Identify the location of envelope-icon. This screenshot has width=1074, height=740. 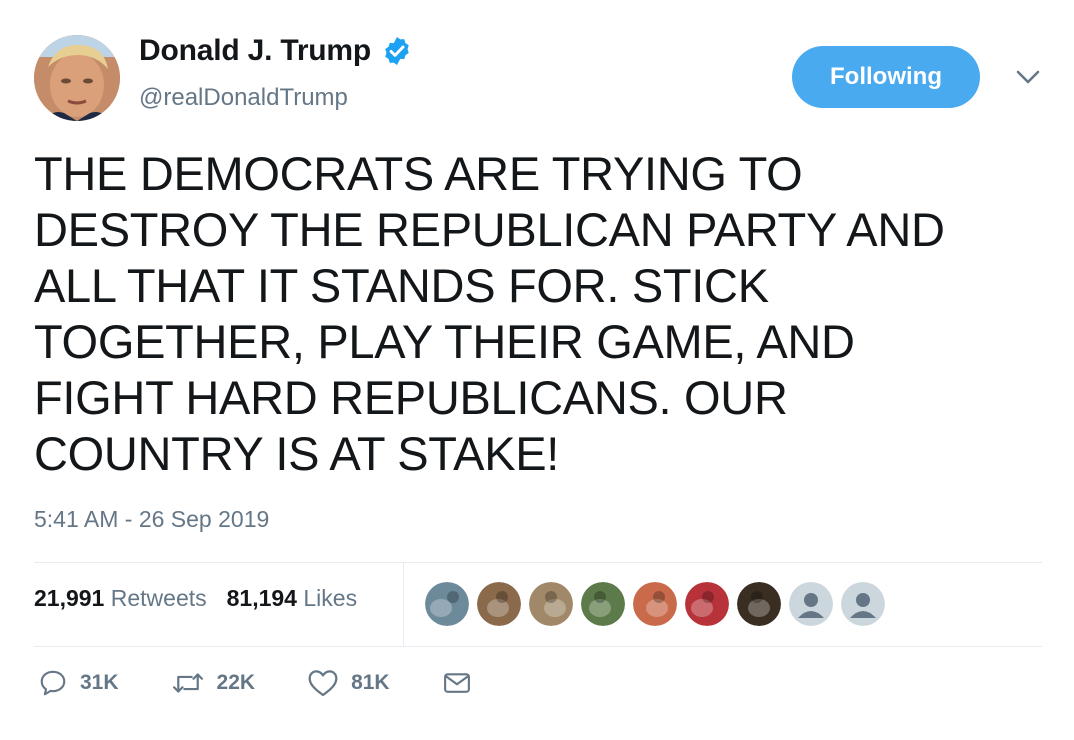
(456, 683).